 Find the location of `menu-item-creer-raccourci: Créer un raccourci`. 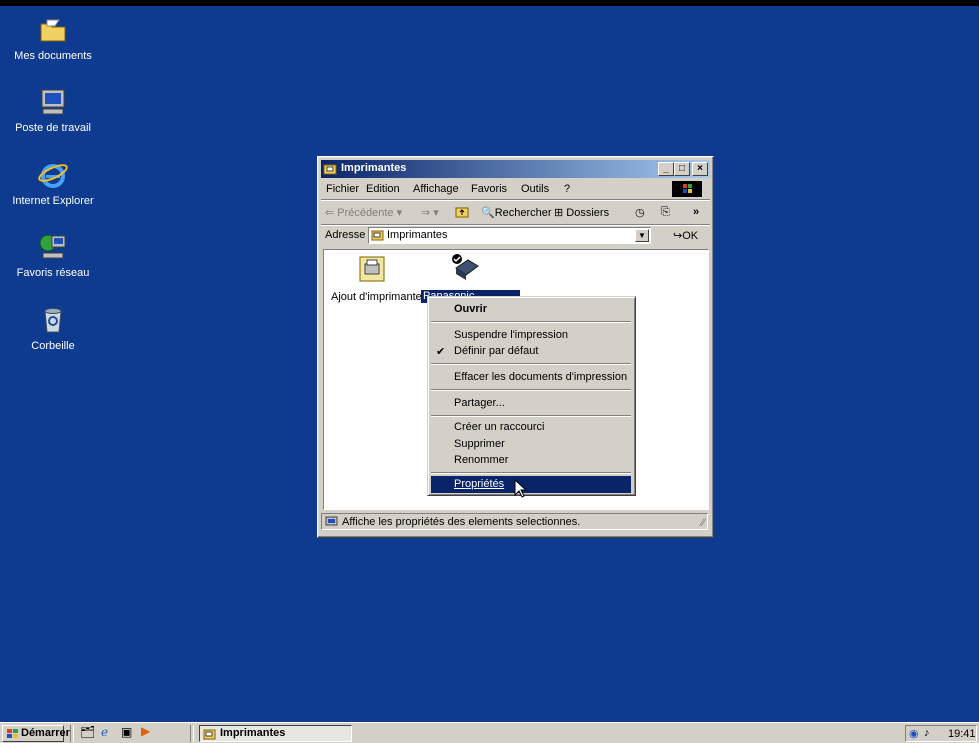

menu-item-creer-raccourci: Créer un raccourci is located at coordinates (499, 427).